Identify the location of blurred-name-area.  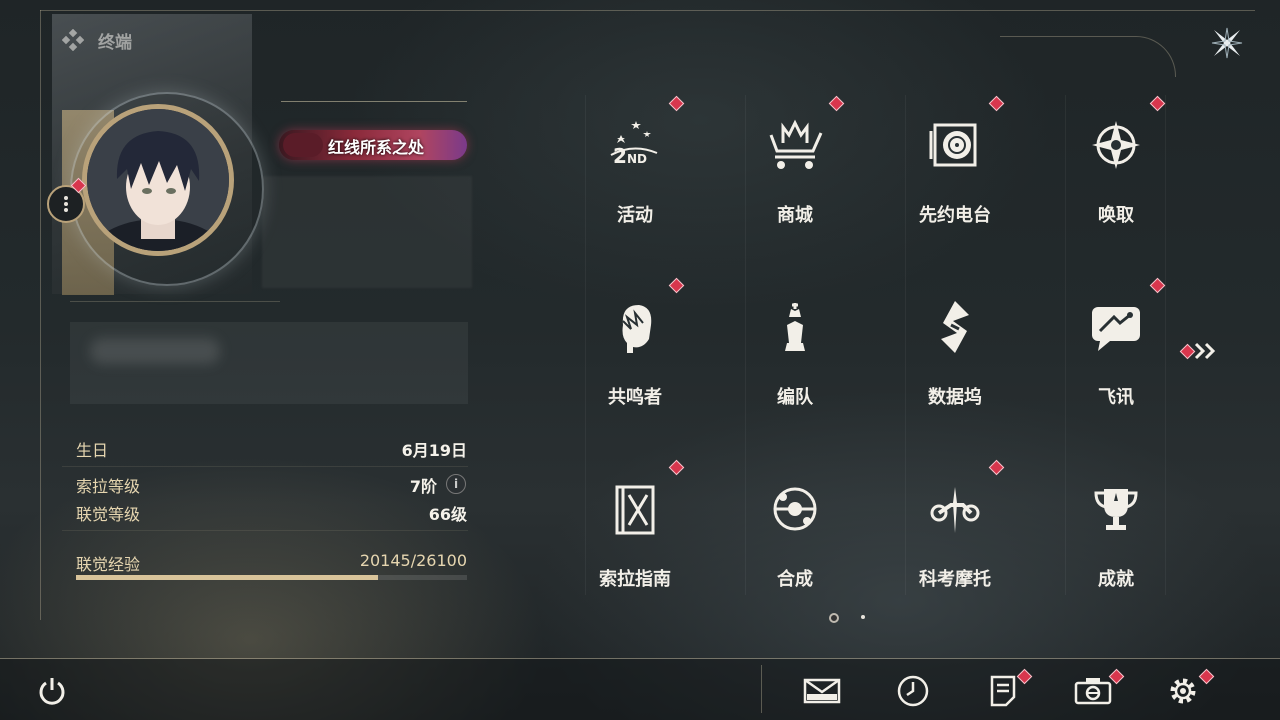
(367, 232).